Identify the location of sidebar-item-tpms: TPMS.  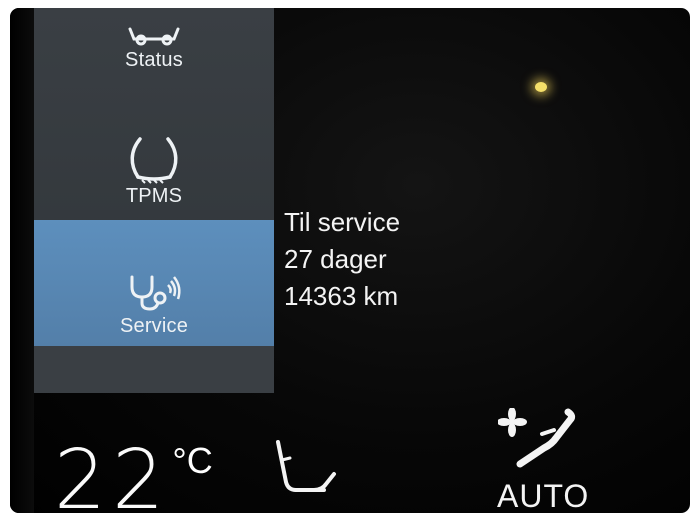
(154, 158).